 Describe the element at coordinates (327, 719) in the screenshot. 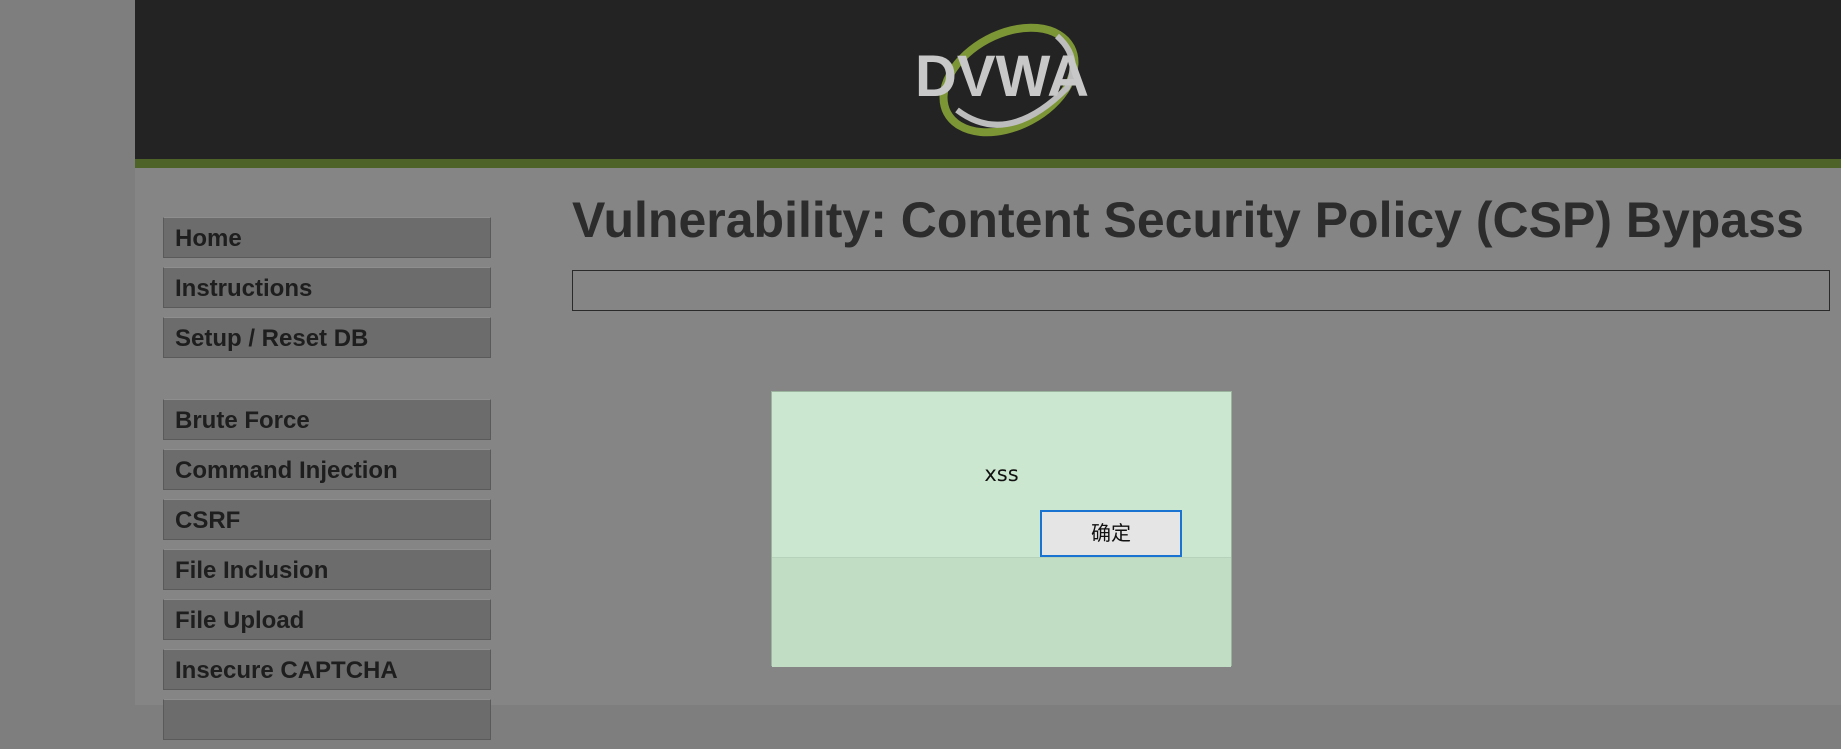

I see `sidebar-item-next` at that location.